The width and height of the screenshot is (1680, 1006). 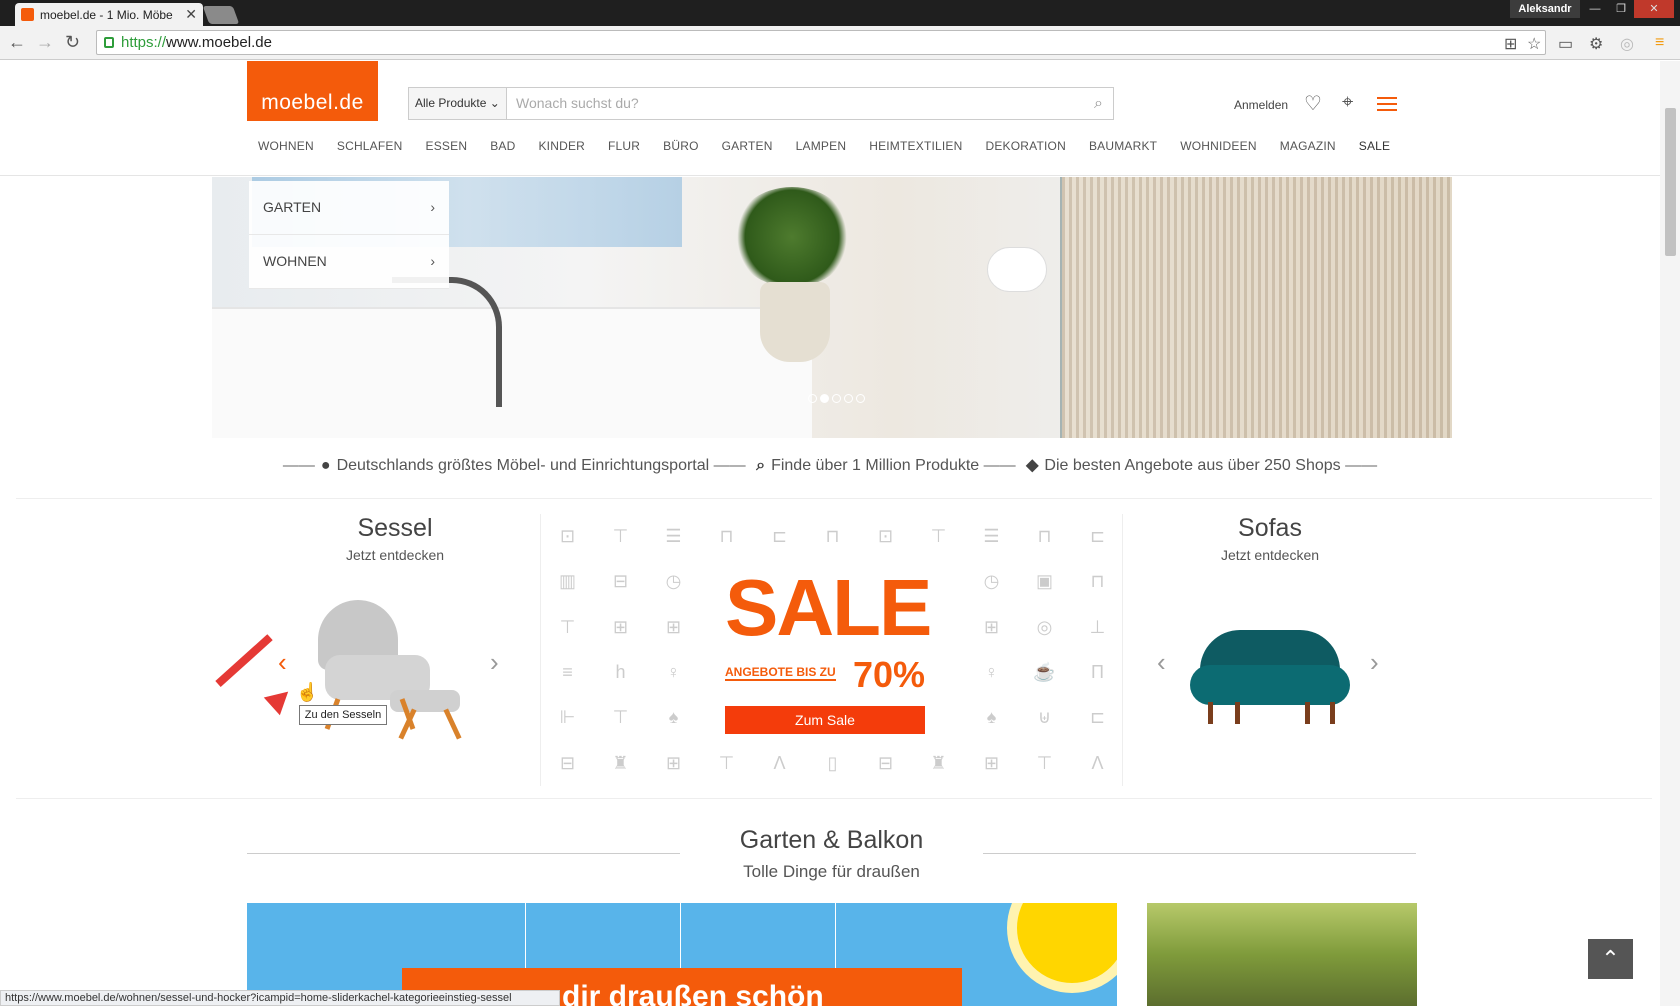 What do you see at coordinates (831, 871) in the screenshot?
I see `section-subtitle: Tolle Dinge für draußen` at bounding box center [831, 871].